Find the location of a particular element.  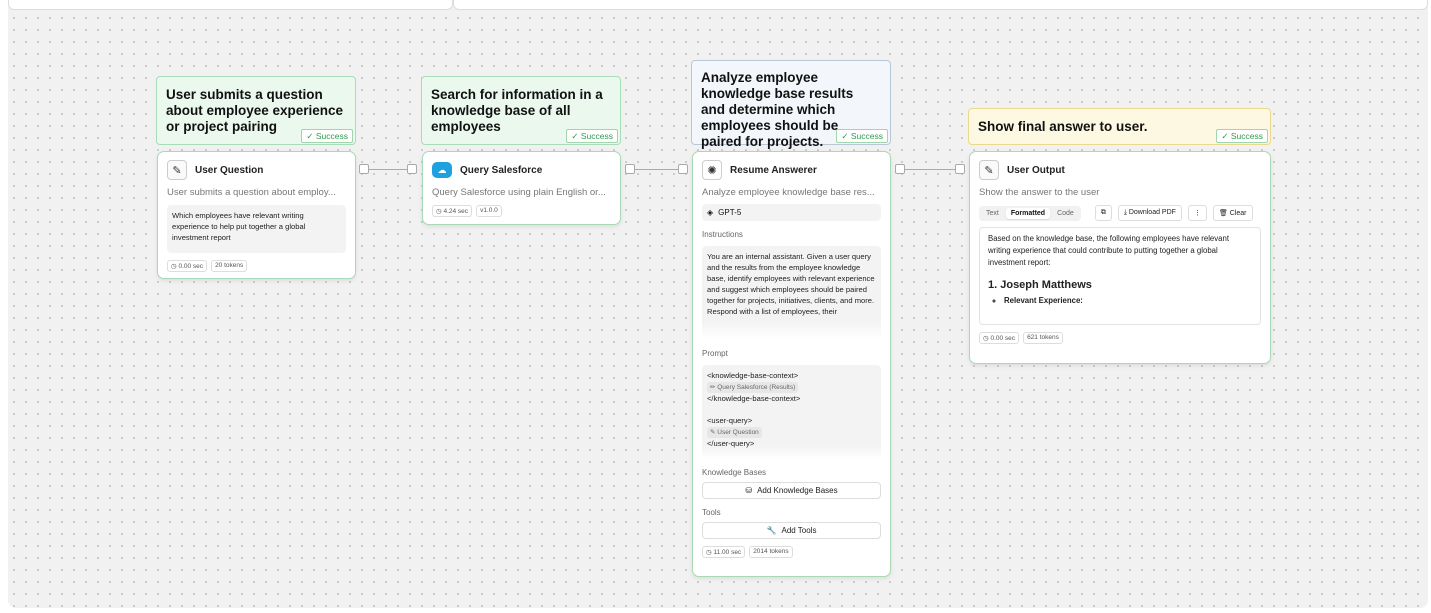

top-panel-right is located at coordinates (940, 5).